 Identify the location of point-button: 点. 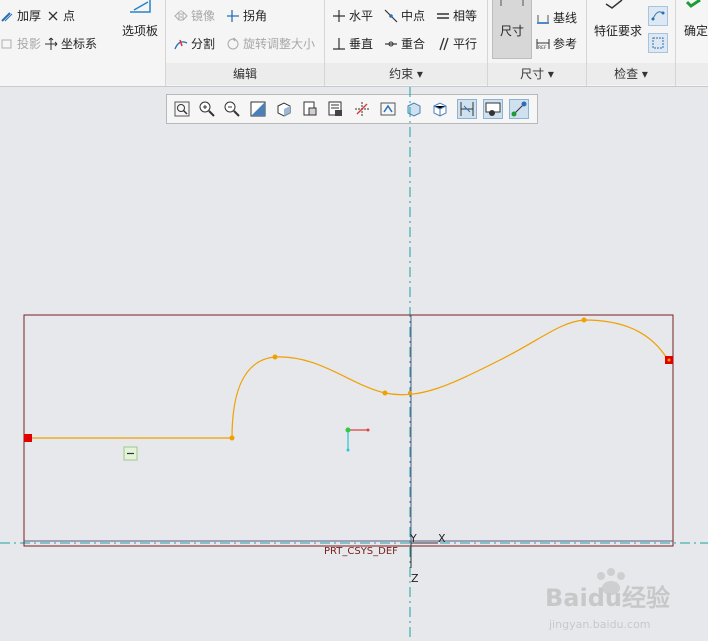
(60, 16).